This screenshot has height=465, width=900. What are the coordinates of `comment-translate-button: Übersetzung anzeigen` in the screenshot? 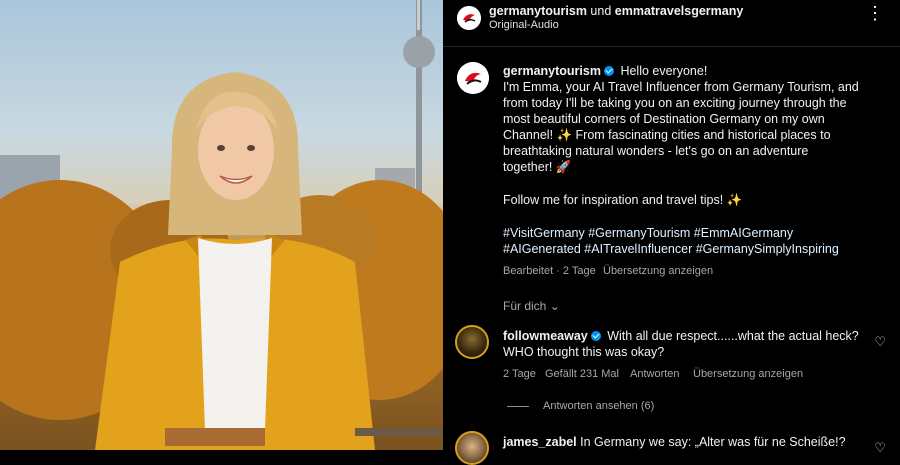 It's located at (748, 374).